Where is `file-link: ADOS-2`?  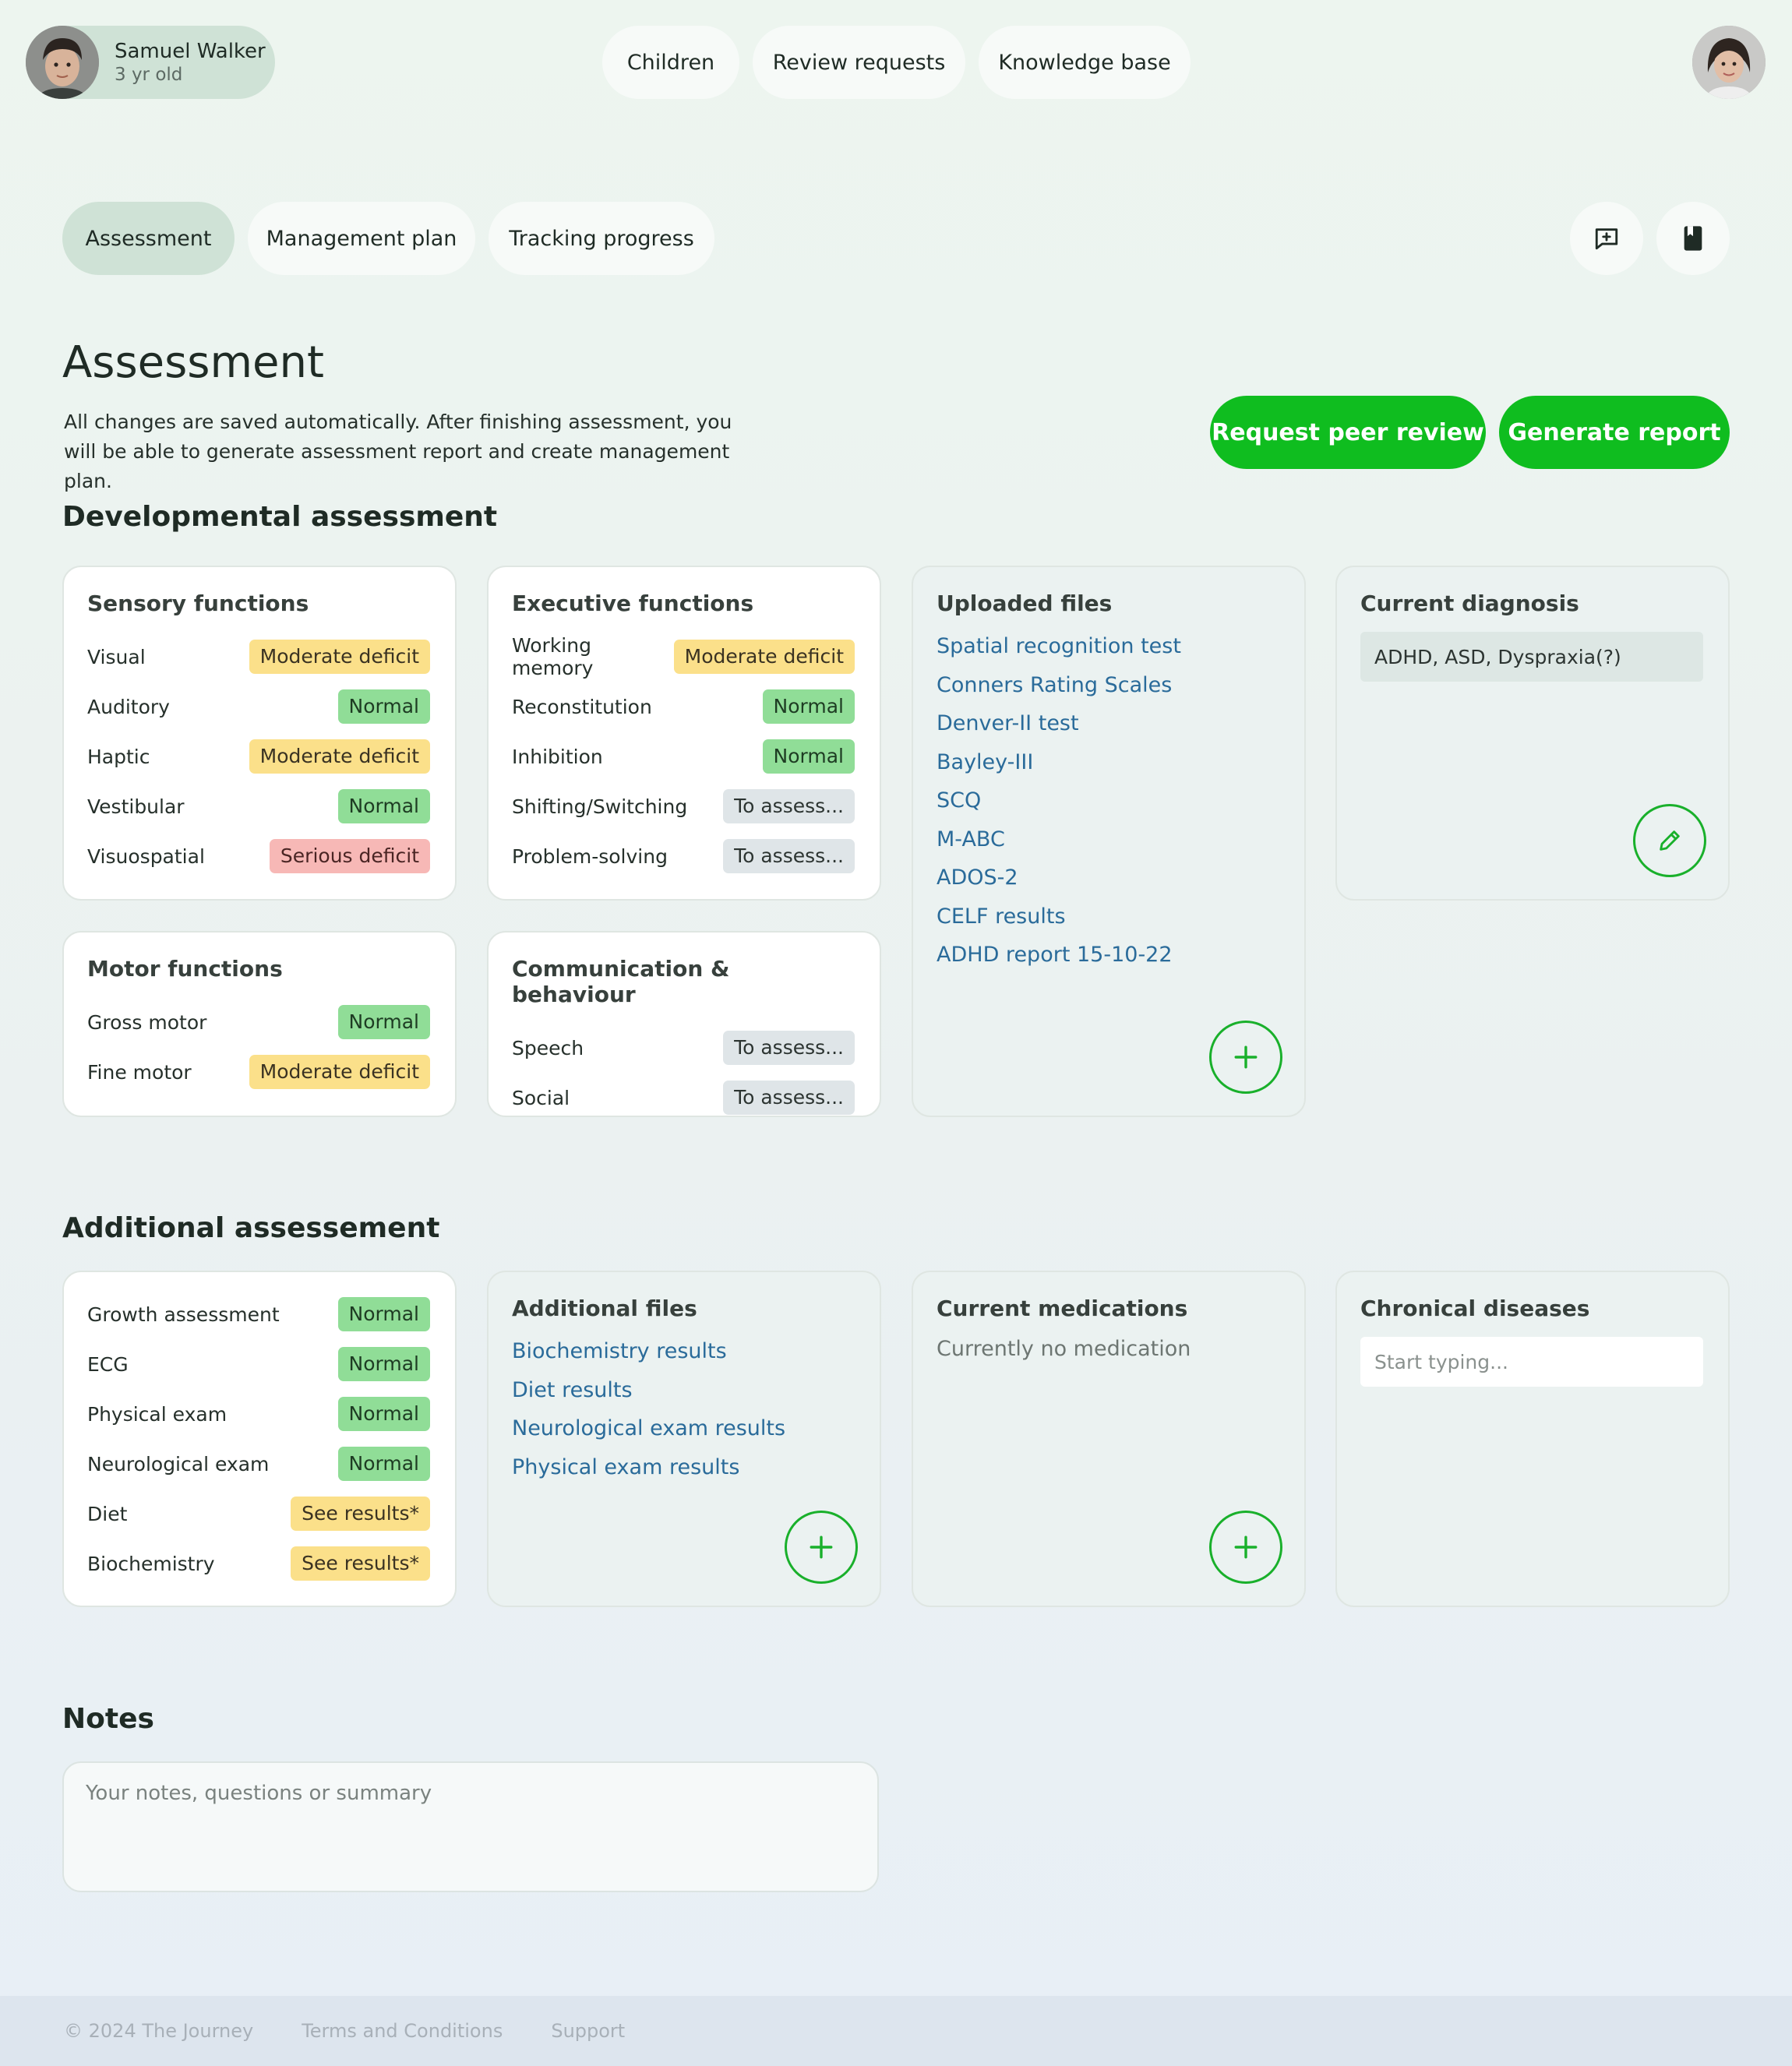
file-link: ADOS-2 is located at coordinates (1108, 877).